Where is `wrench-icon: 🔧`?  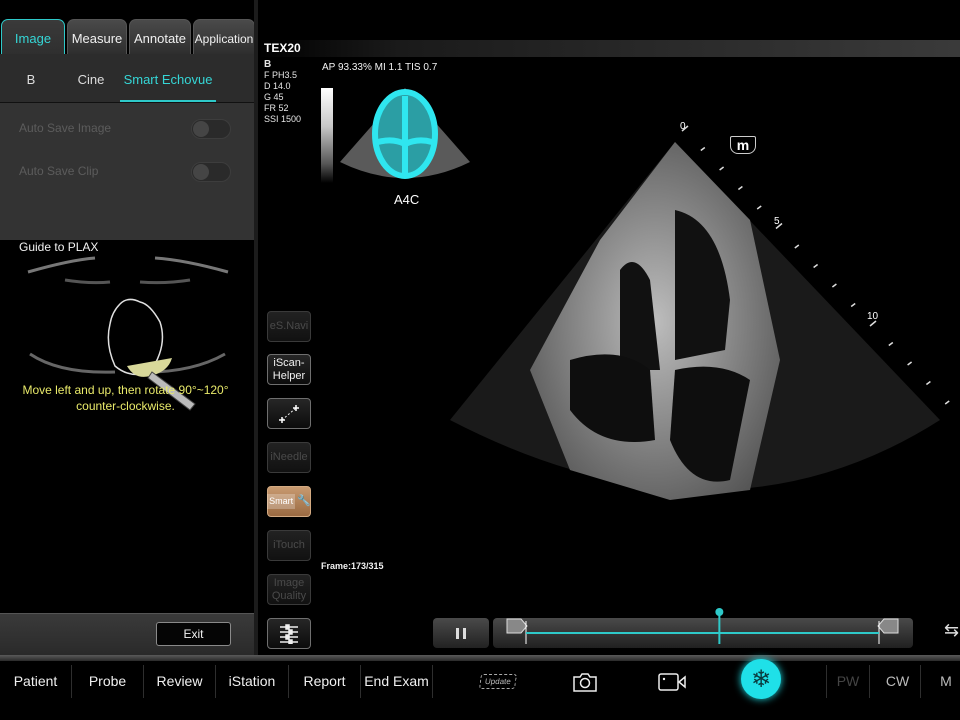 wrench-icon: 🔧 is located at coordinates (304, 501).